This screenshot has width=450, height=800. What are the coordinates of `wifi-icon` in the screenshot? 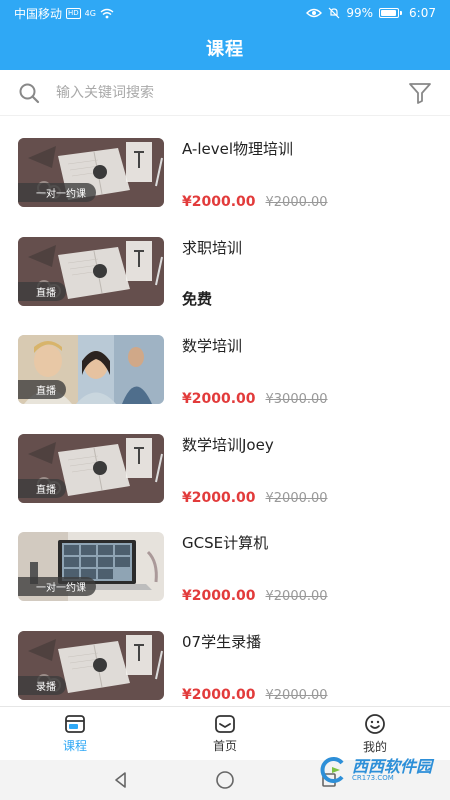 It's located at (107, 13).